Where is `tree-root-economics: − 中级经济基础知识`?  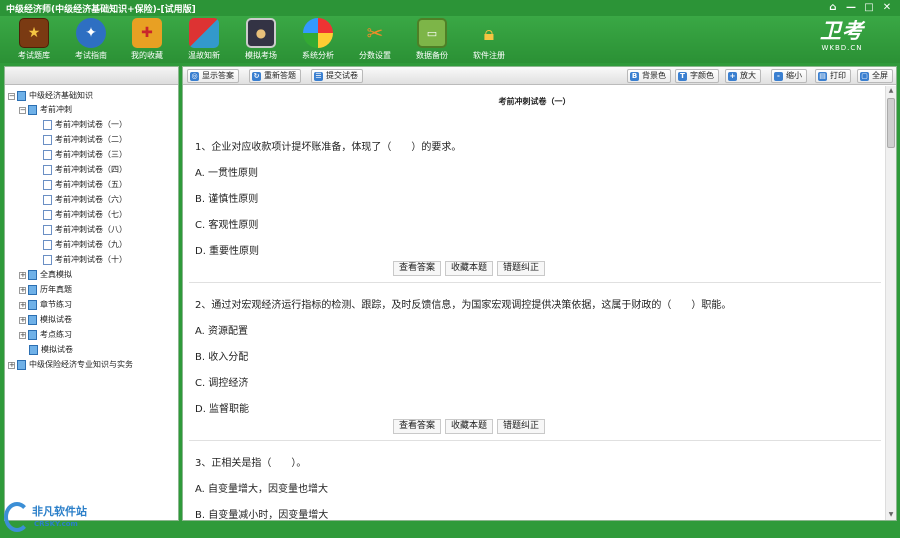 tree-root-economics: − 中级经济基础知识 is located at coordinates (50, 96).